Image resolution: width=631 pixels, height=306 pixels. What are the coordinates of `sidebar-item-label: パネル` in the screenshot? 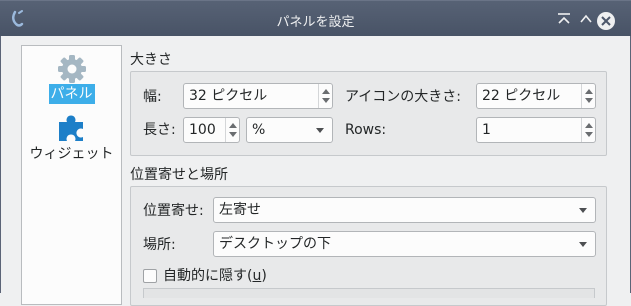 It's located at (71, 94).